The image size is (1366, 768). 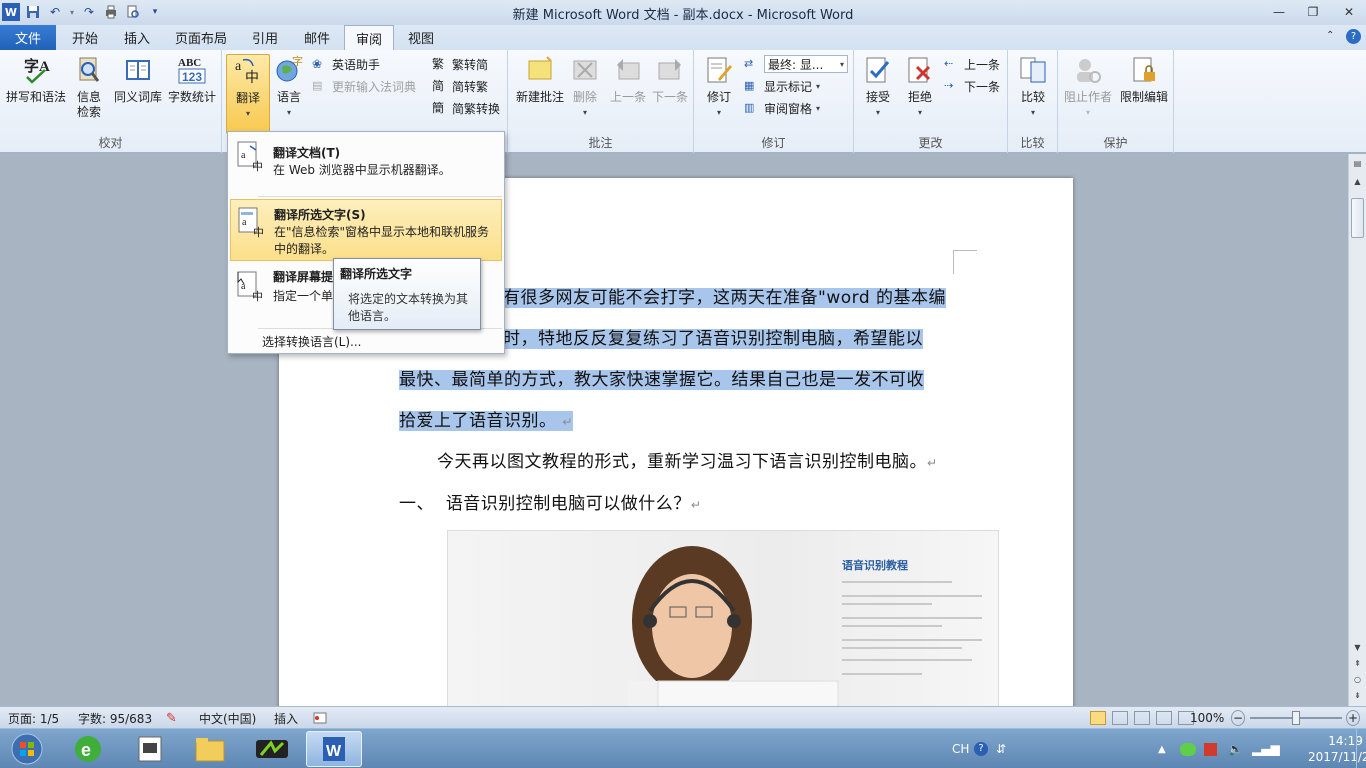 What do you see at coordinates (289, 87) in the screenshot?
I see `language-button: 字 语言 ▾` at bounding box center [289, 87].